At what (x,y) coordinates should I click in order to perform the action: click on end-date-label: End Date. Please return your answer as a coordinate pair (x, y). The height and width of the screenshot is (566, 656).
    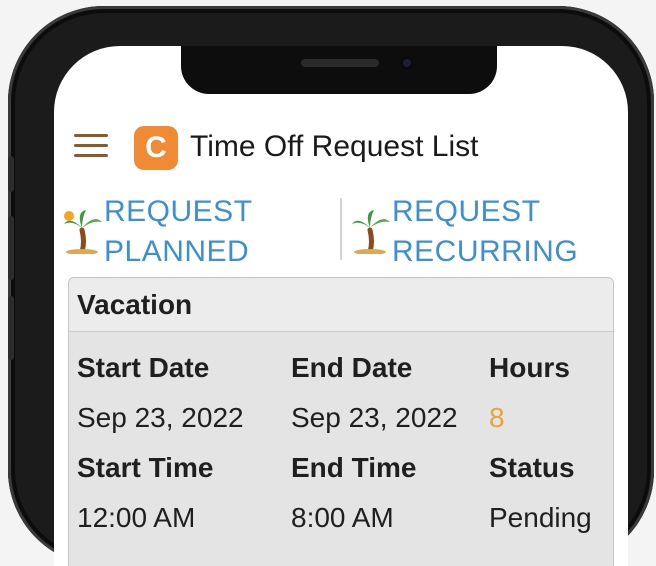
    Looking at the image, I should click on (352, 367).